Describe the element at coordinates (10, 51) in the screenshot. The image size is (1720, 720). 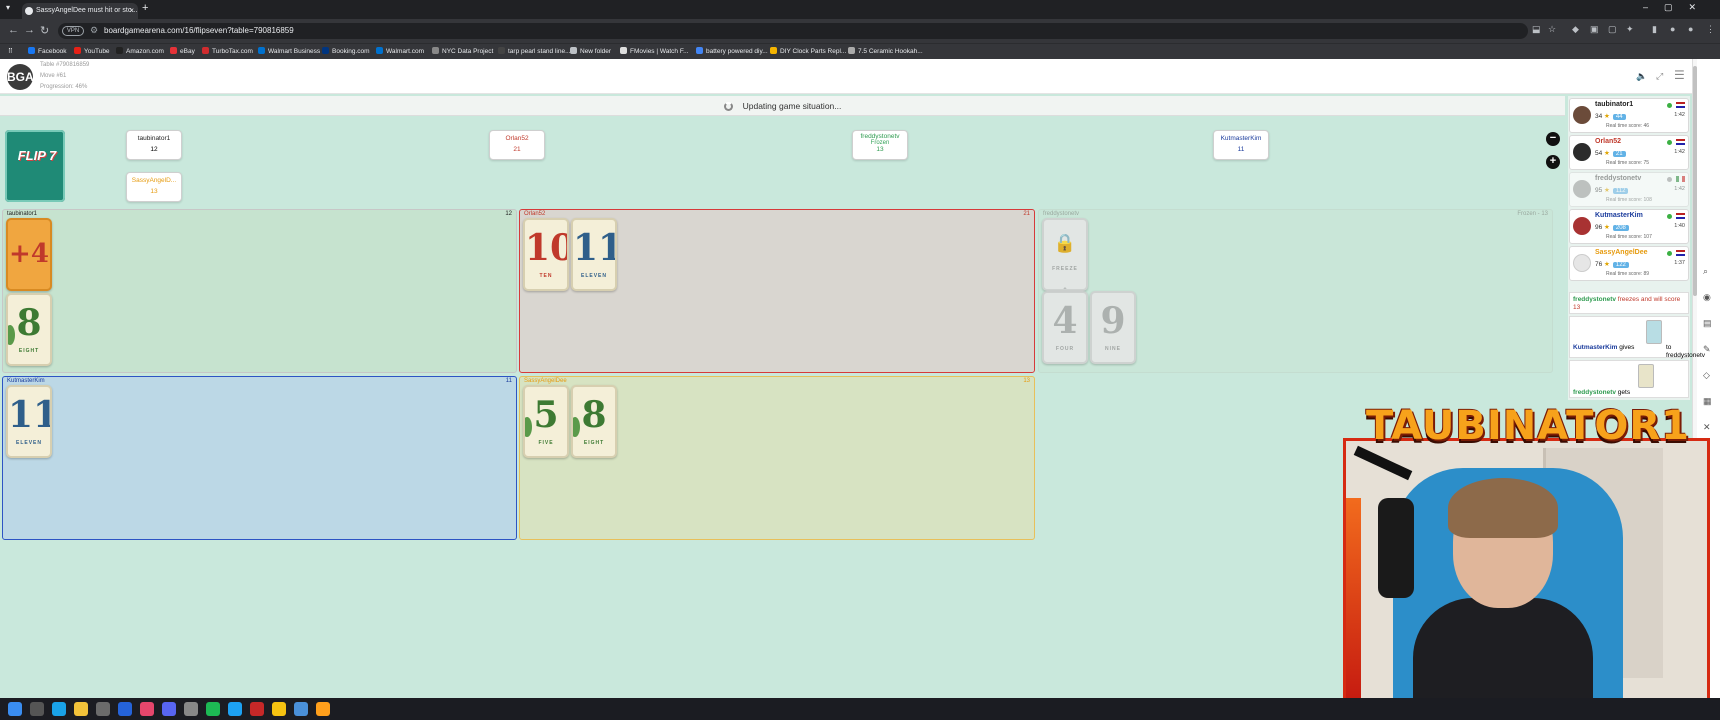
I see `apps-icon: ⠿` at that location.